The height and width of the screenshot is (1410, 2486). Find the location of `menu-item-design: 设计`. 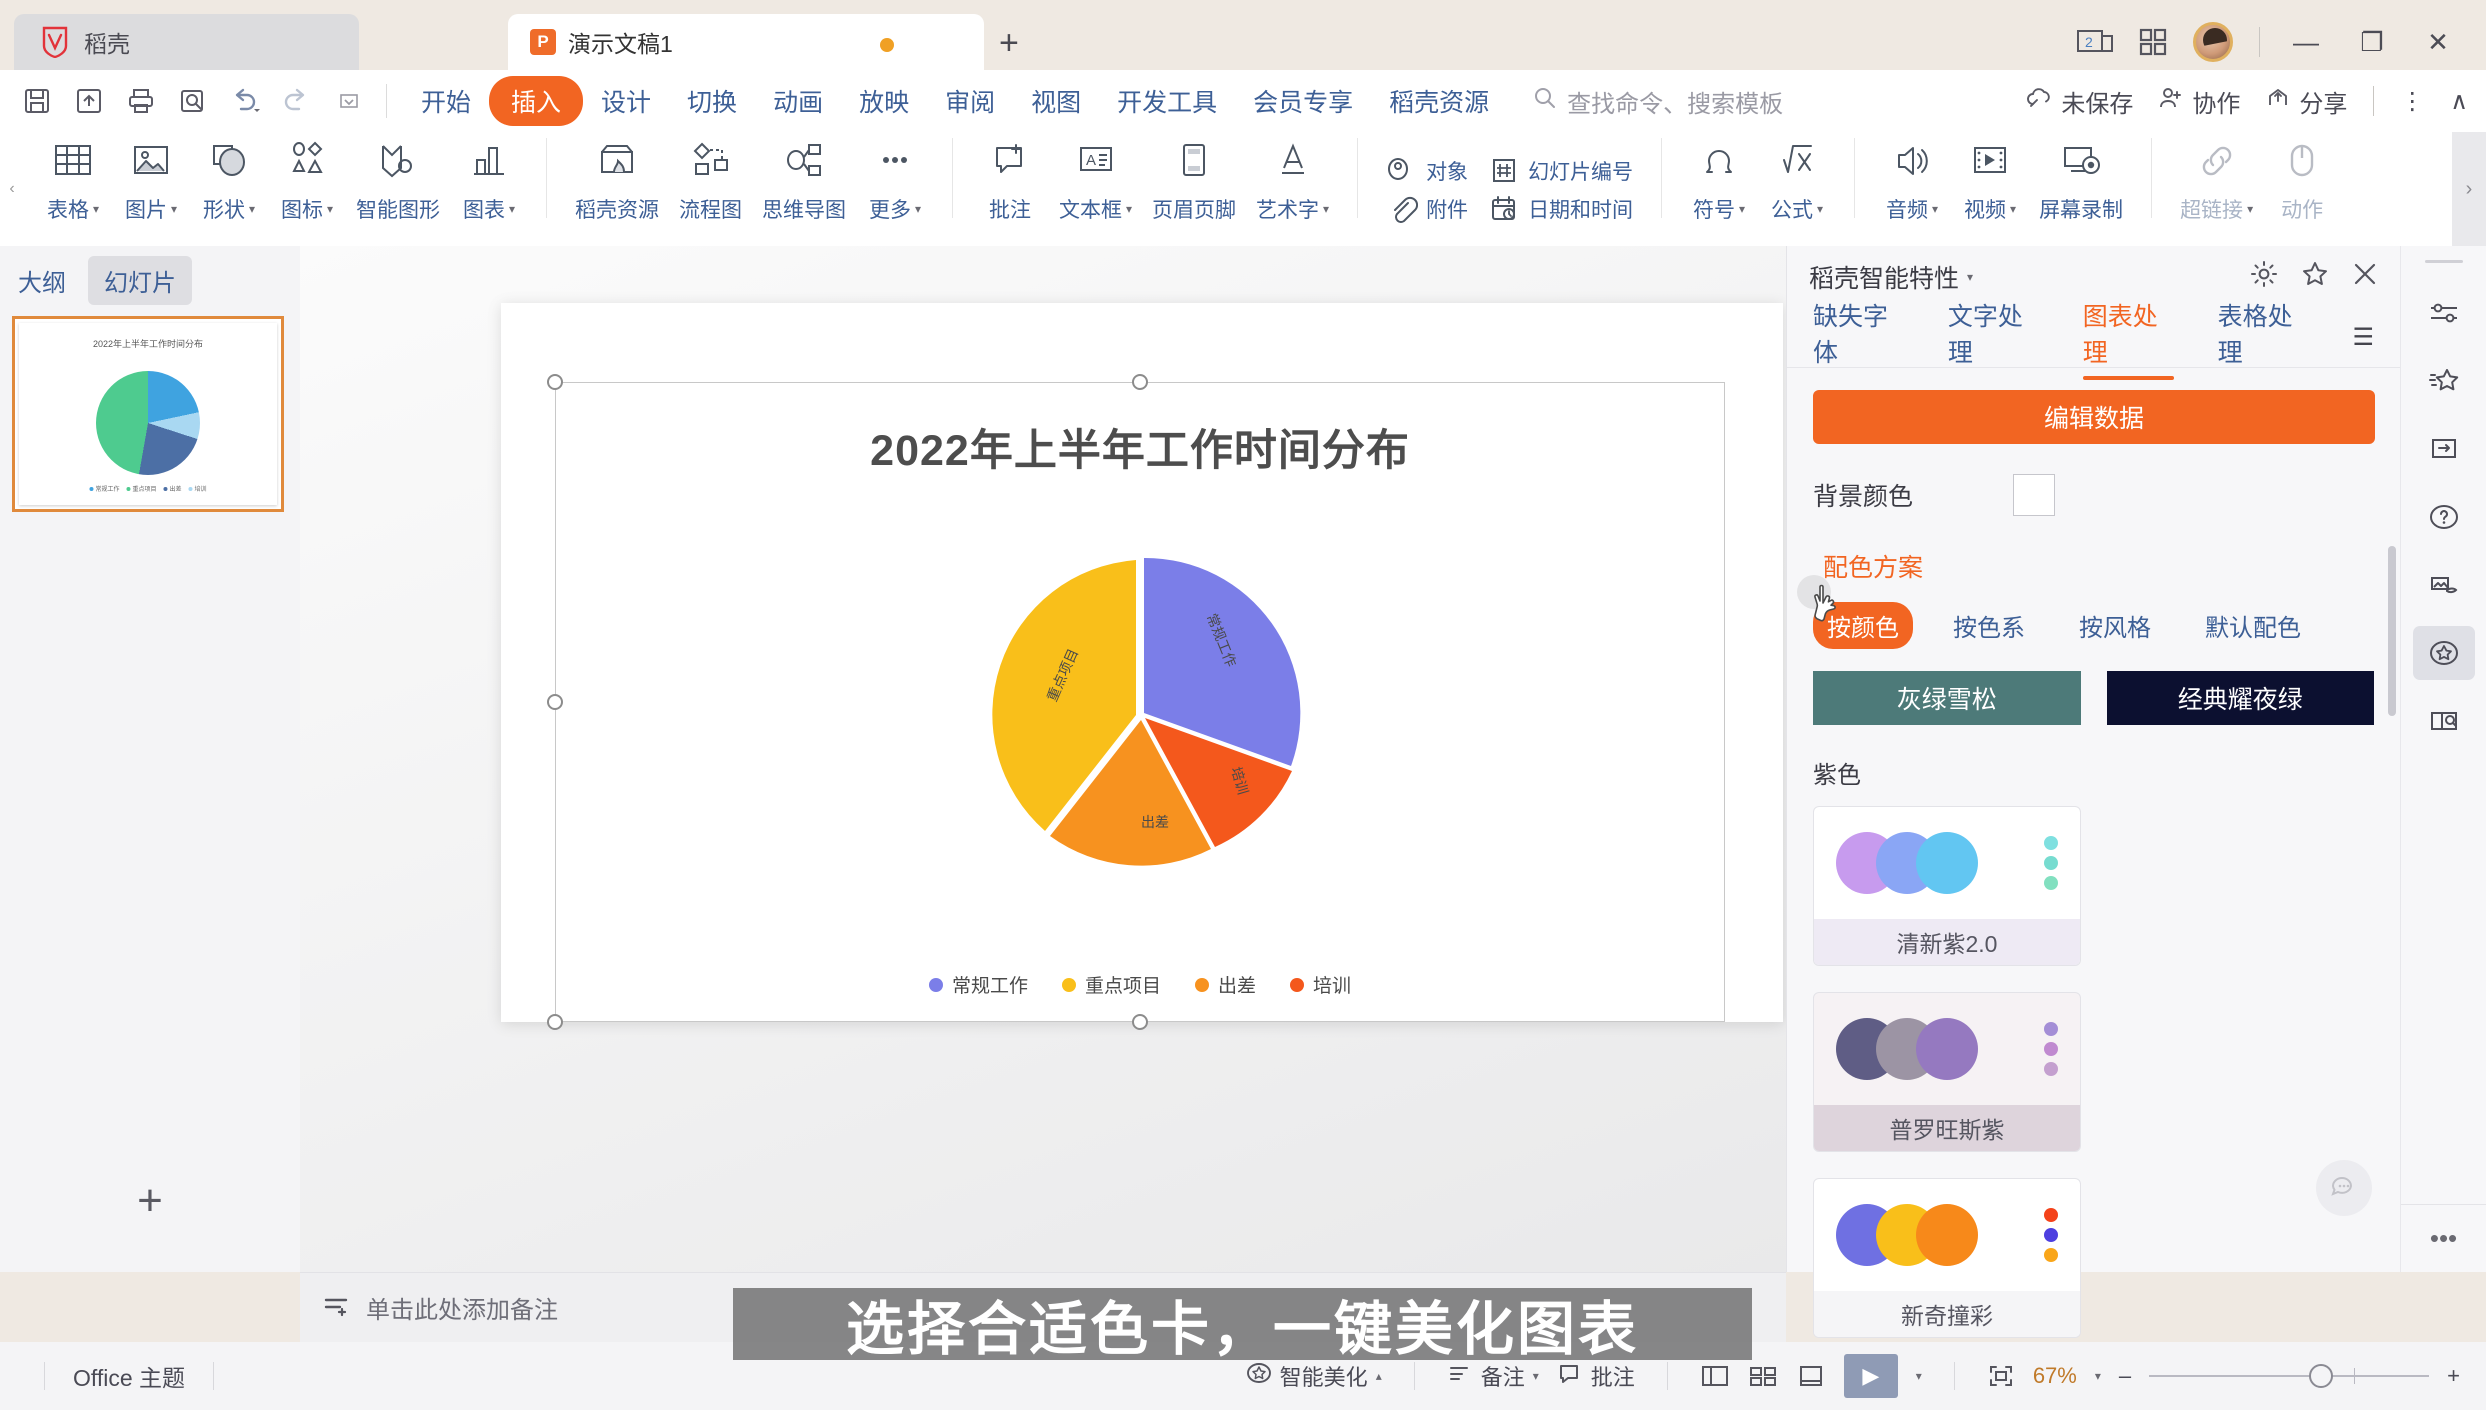

menu-item-design: 设计 is located at coordinates (626, 101).